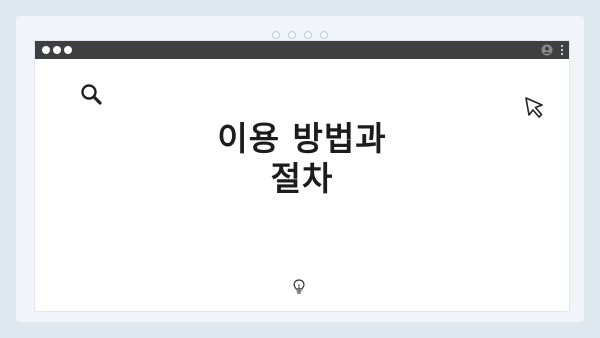 The width and height of the screenshot is (600, 338). Describe the element at coordinates (534, 107) in the screenshot. I see `cursor-icon` at that location.